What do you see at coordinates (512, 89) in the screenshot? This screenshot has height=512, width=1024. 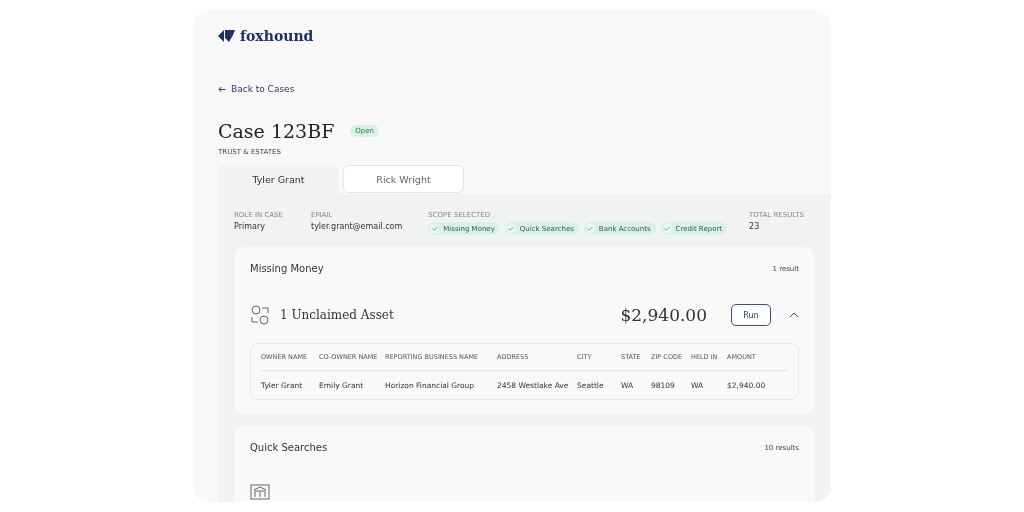 I see `back-link: Back to Cases` at bounding box center [512, 89].